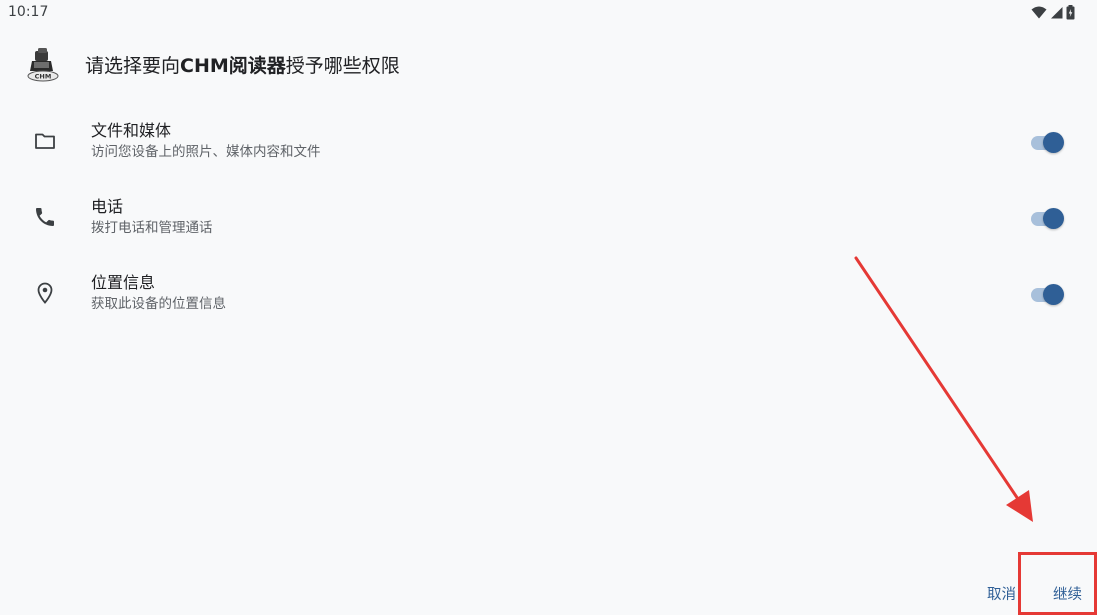 The image size is (1097, 615). Describe the element at coordinates (107, 206) in the screenshot. I see `permission-title: 电话` at that location.